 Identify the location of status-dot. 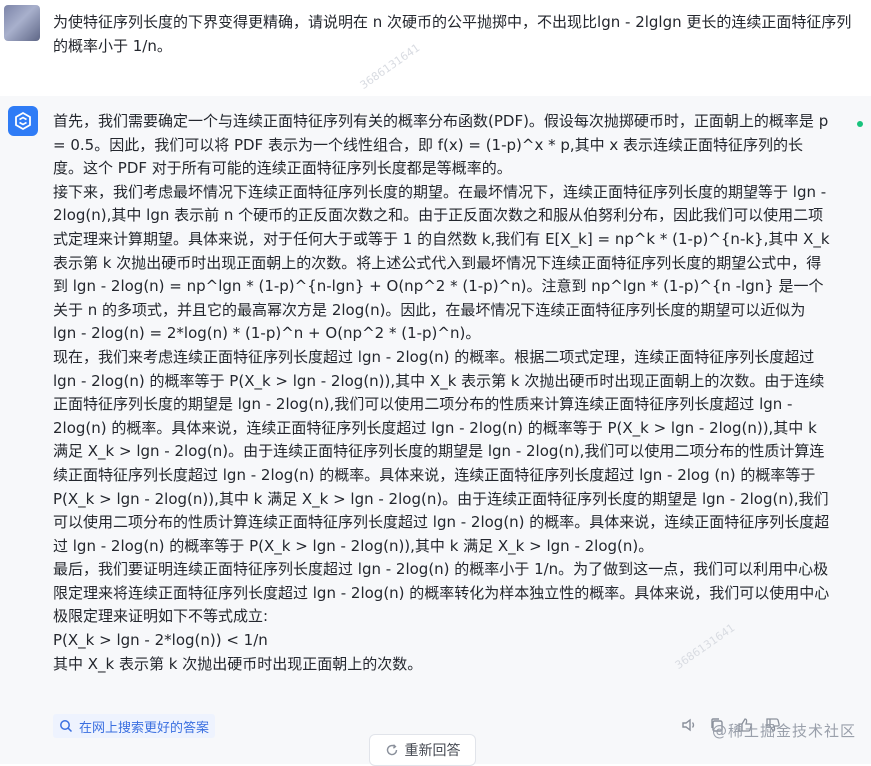
(860, 124).